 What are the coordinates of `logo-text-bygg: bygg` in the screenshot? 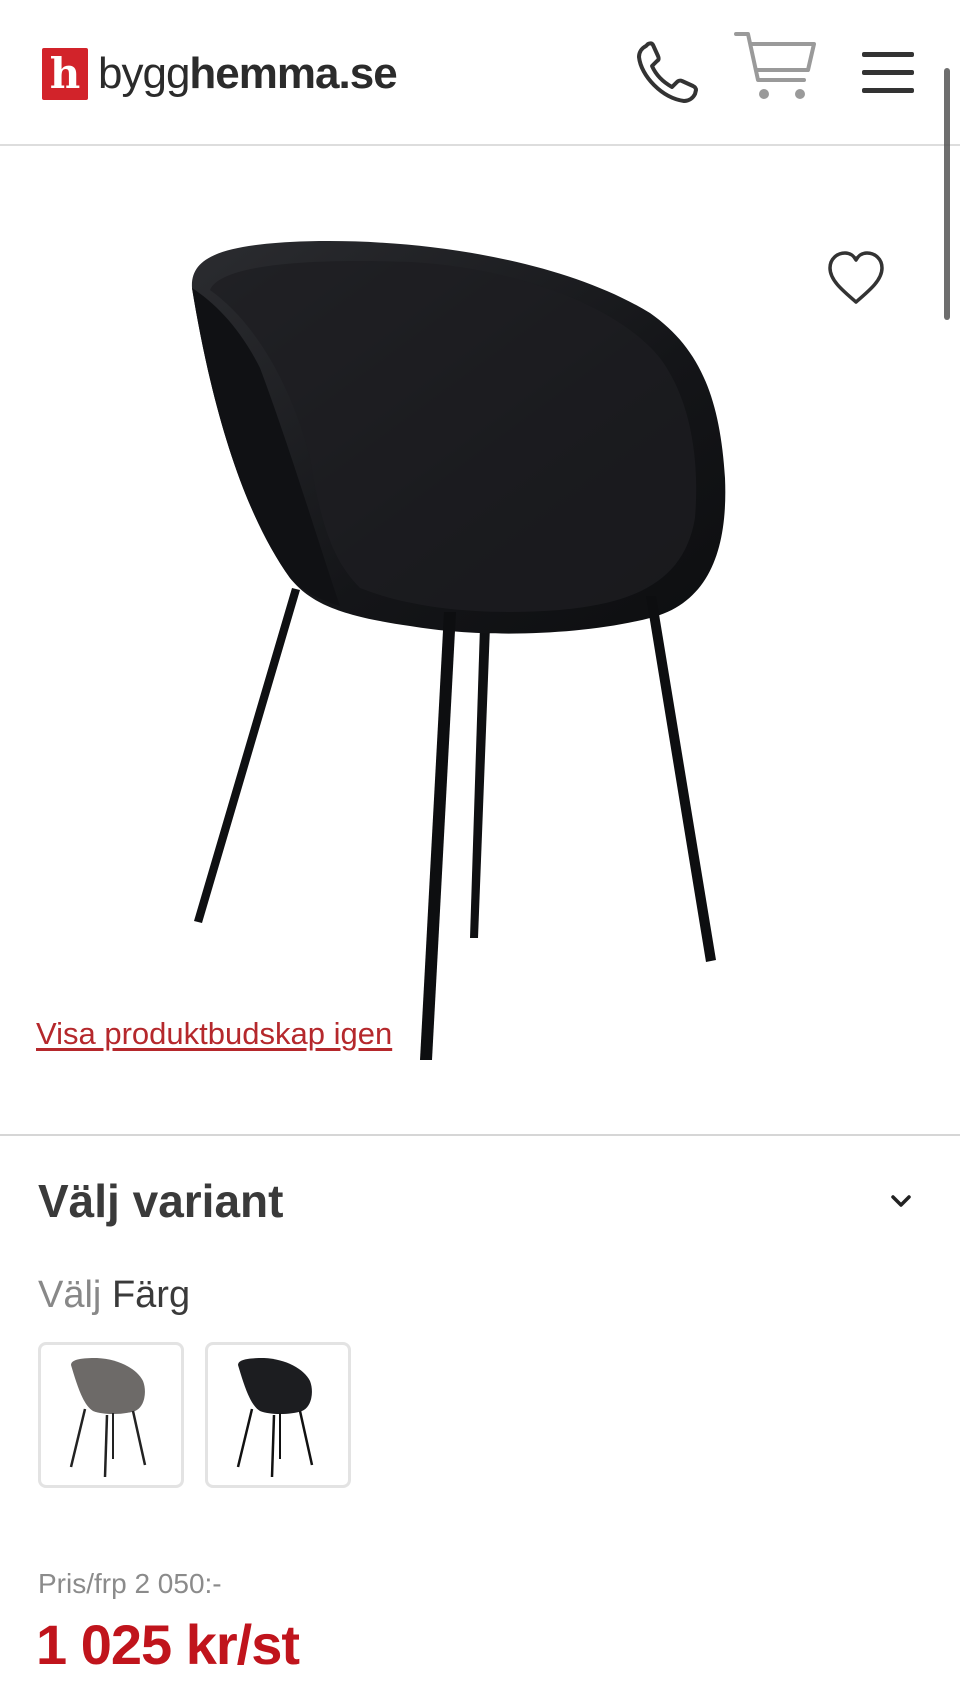 It's located at (144, 73).